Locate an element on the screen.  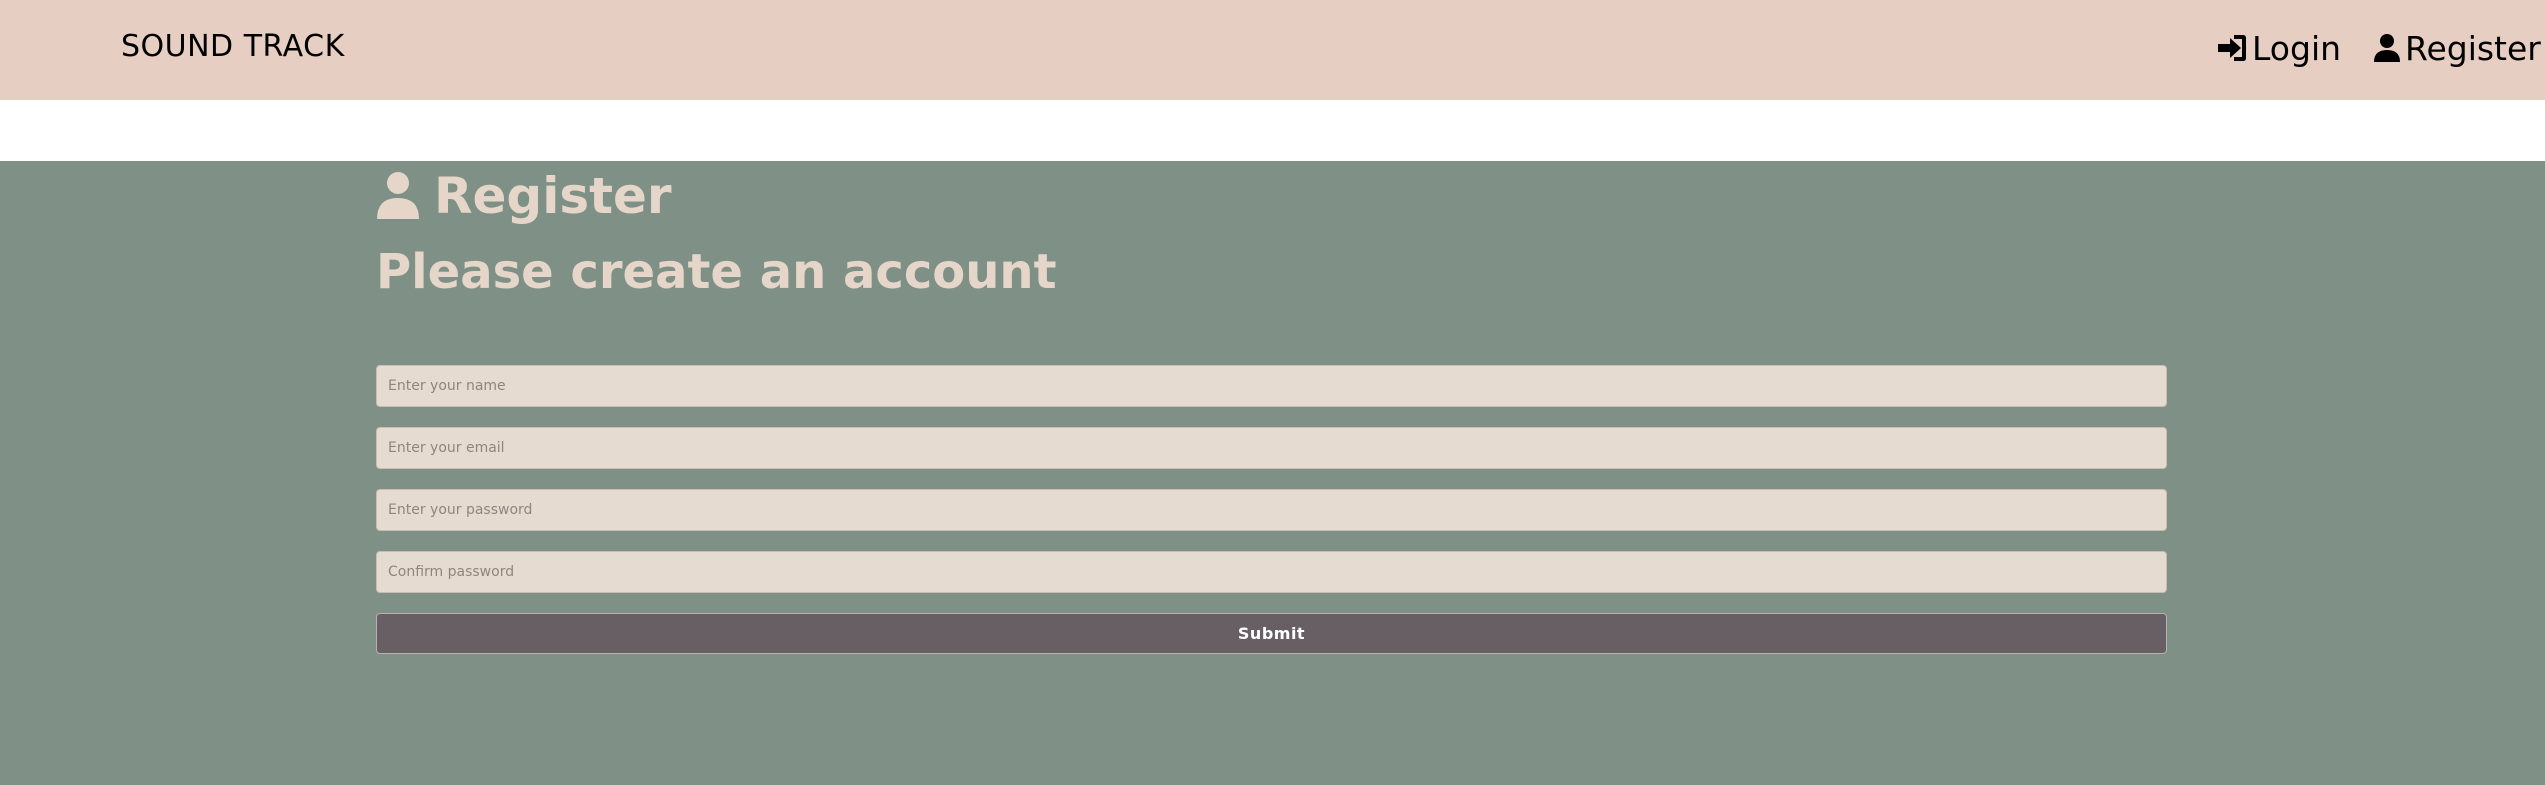
nav-login-link: Login is located at coordinates (2278, 48).